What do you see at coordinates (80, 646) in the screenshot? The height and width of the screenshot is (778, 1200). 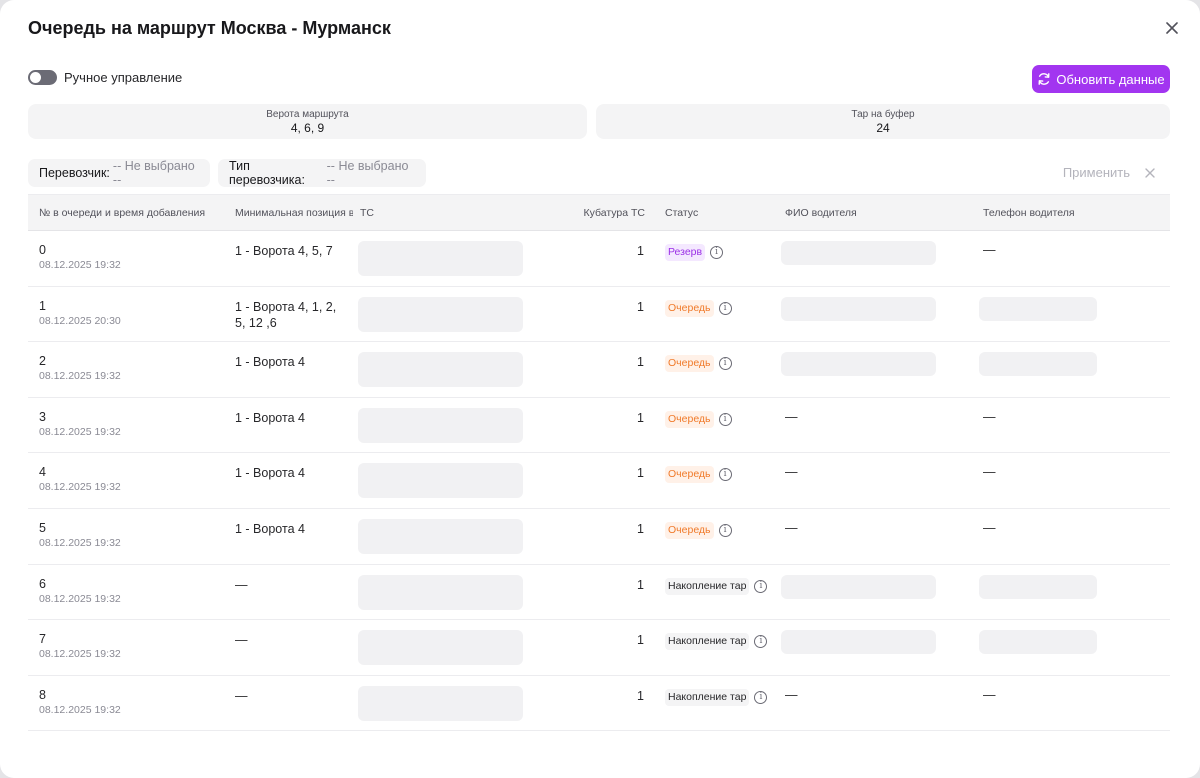 I see `queue-number-cell: 7 08.12.2025 19:32` at bounding box center [80, 646].